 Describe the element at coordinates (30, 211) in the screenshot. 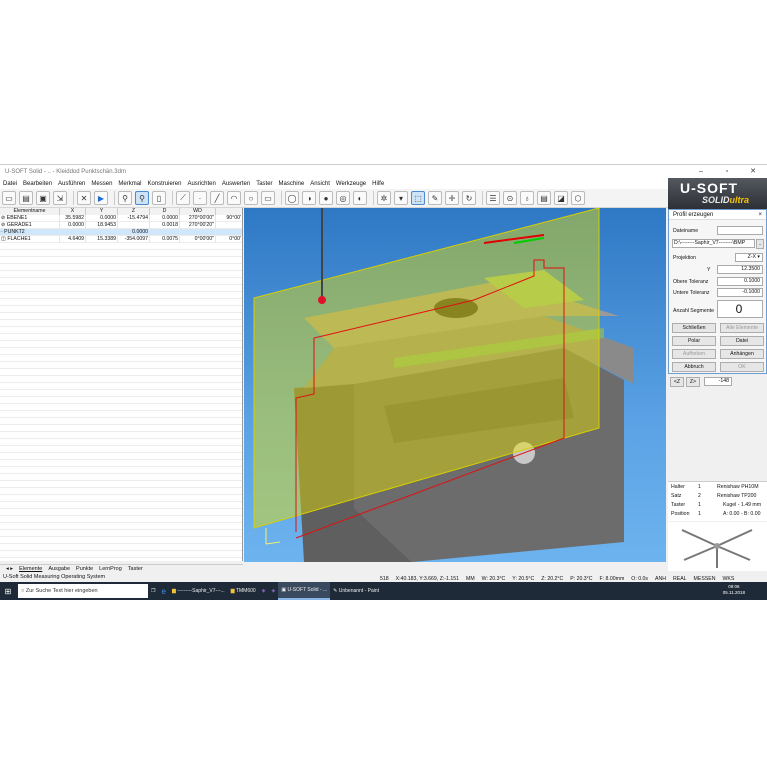

I see `header-elementname: Elementname` at that location.